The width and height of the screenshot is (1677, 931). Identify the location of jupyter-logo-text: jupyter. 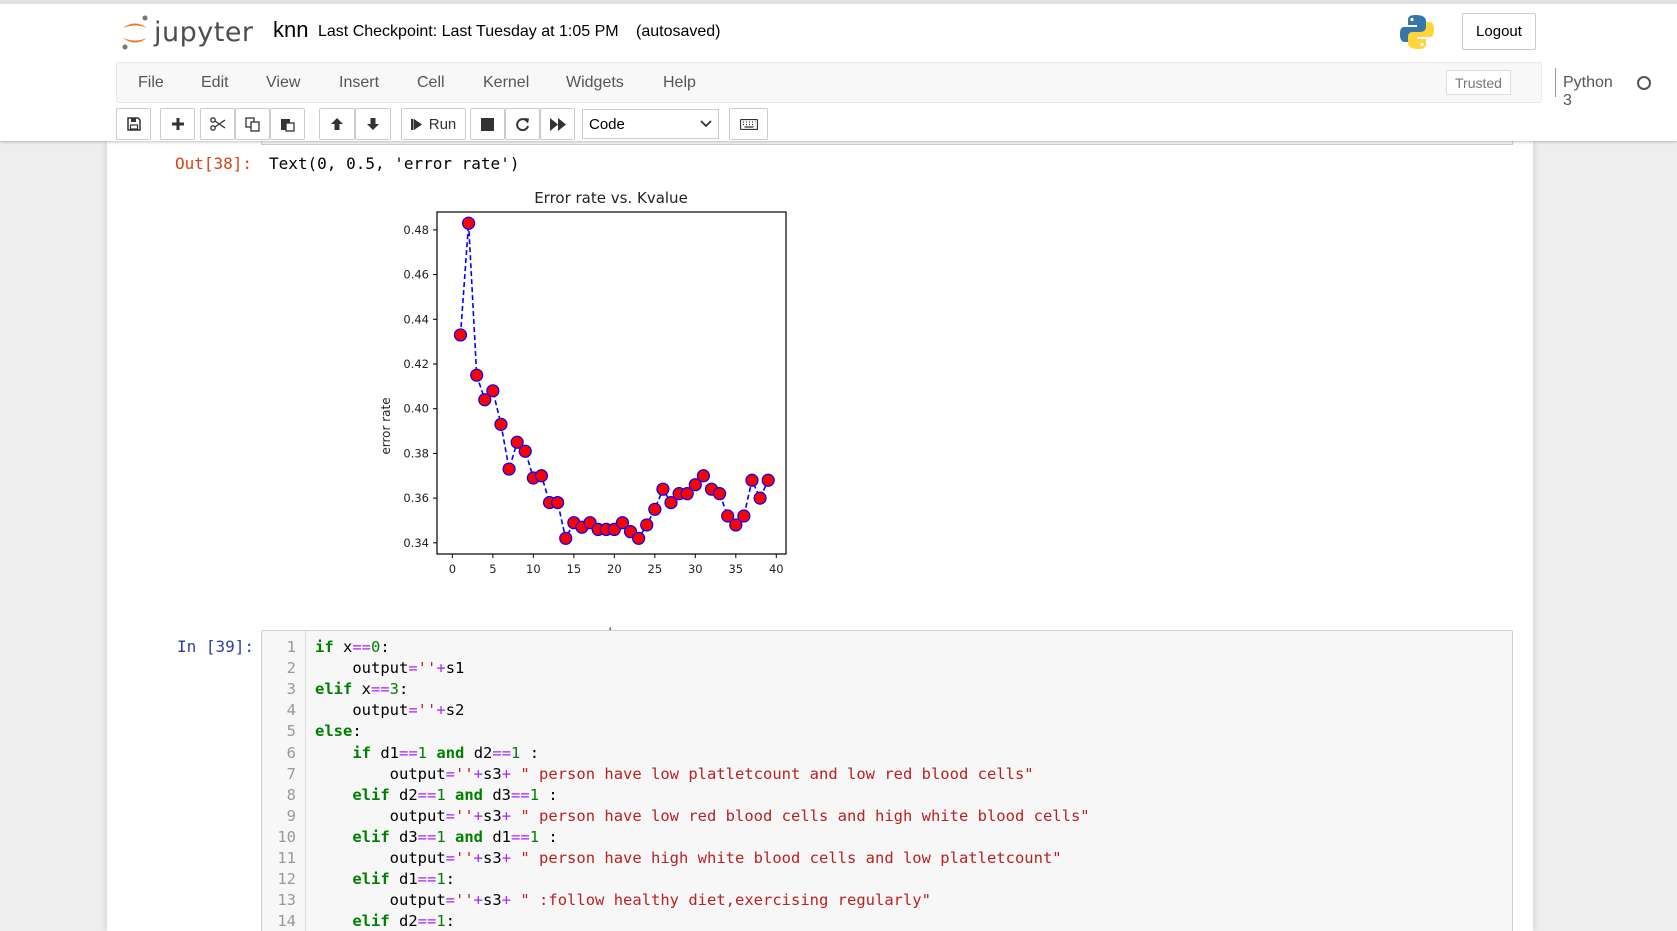
(204, 32).